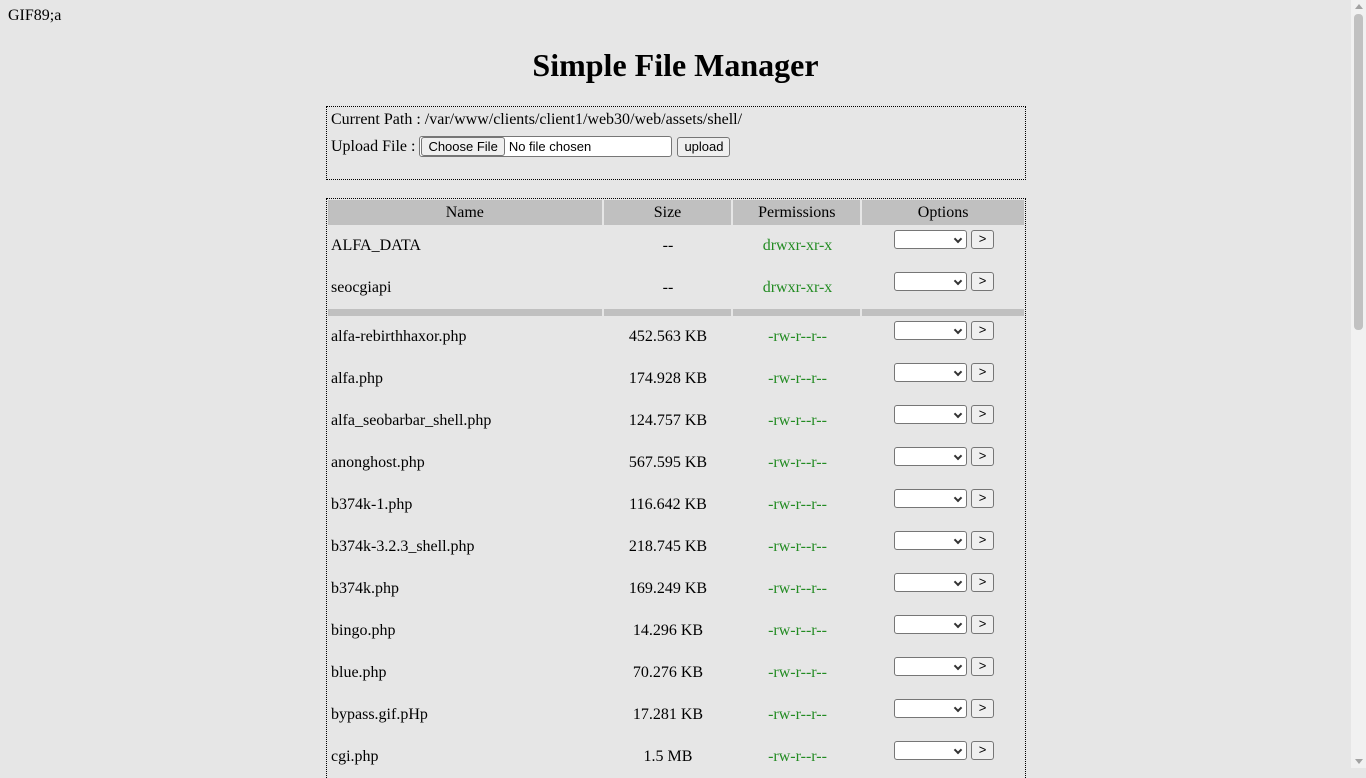 This screenshot has width=1366, height=778. I want to click on entry-size: 567.595 KB, so click(668, 462).